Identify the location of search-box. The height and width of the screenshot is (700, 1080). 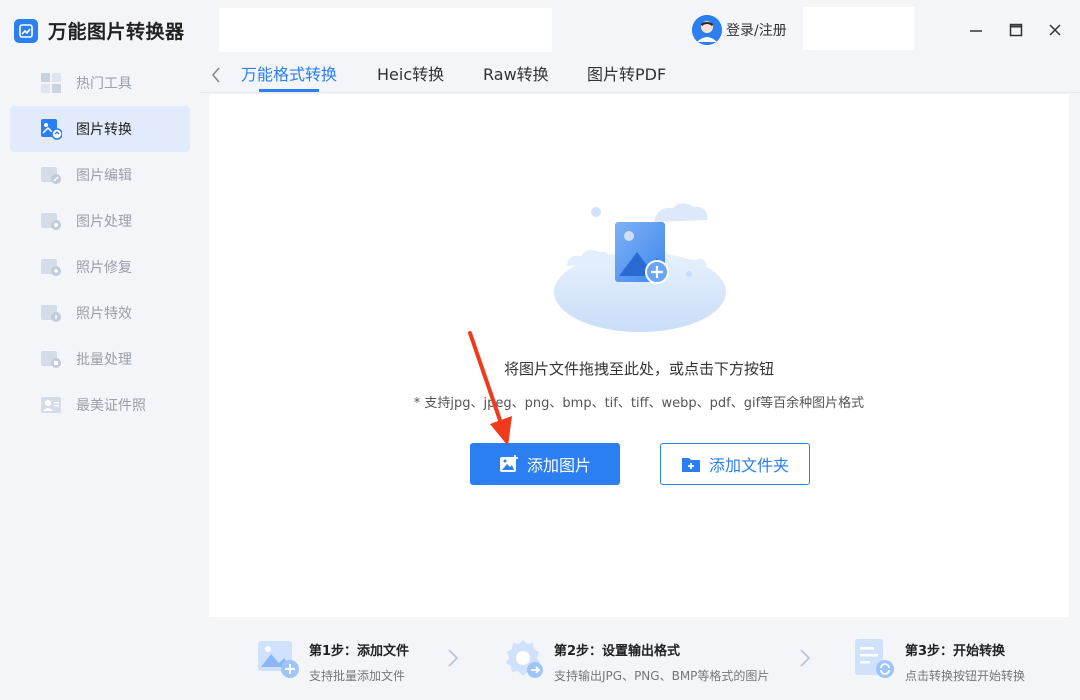
(385, 30).